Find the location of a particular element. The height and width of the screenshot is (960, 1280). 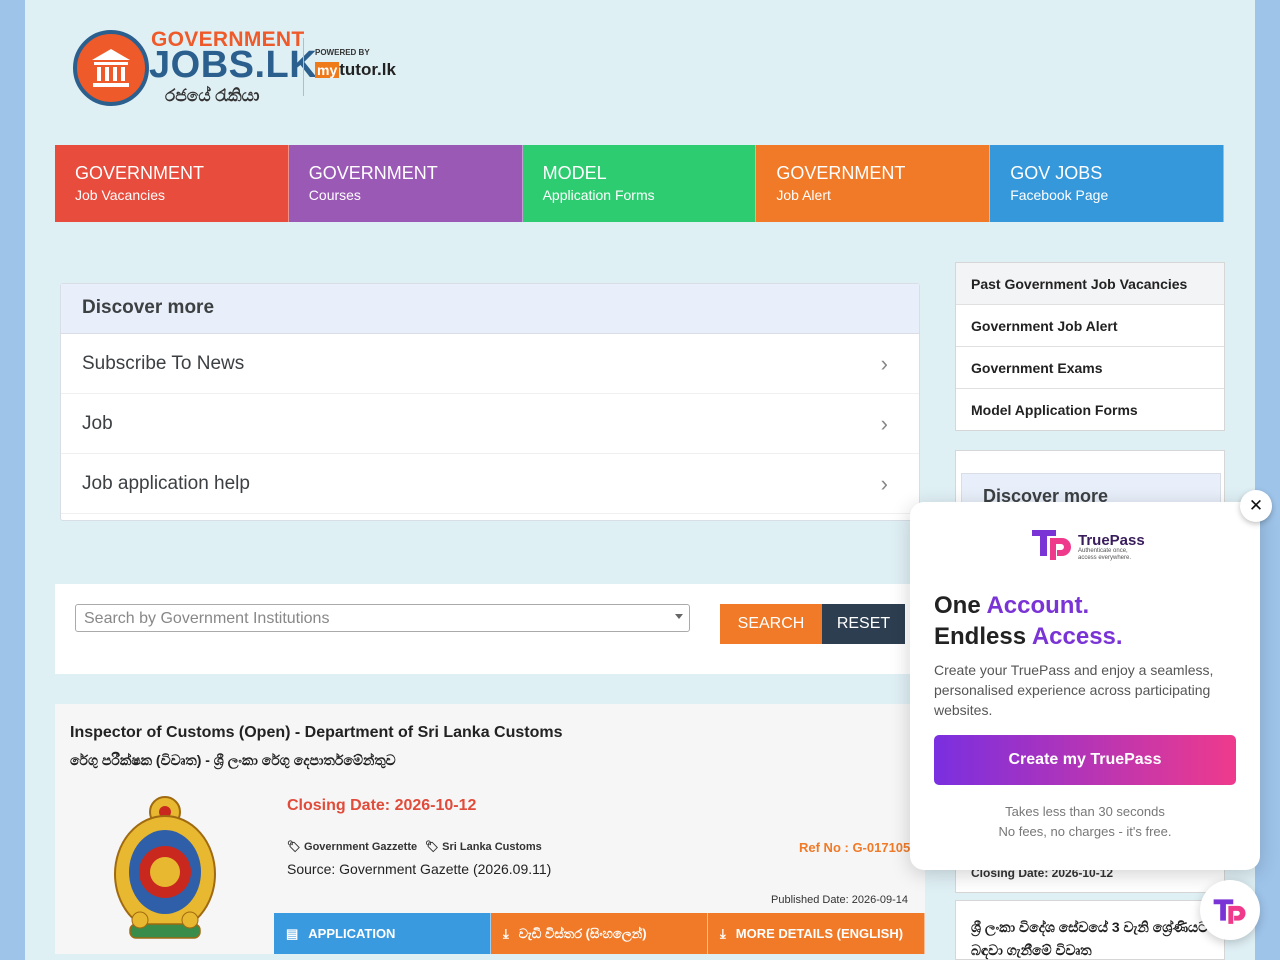

truepass-heading: One Account. Endless Access. is located at coordinates (1028, 621).